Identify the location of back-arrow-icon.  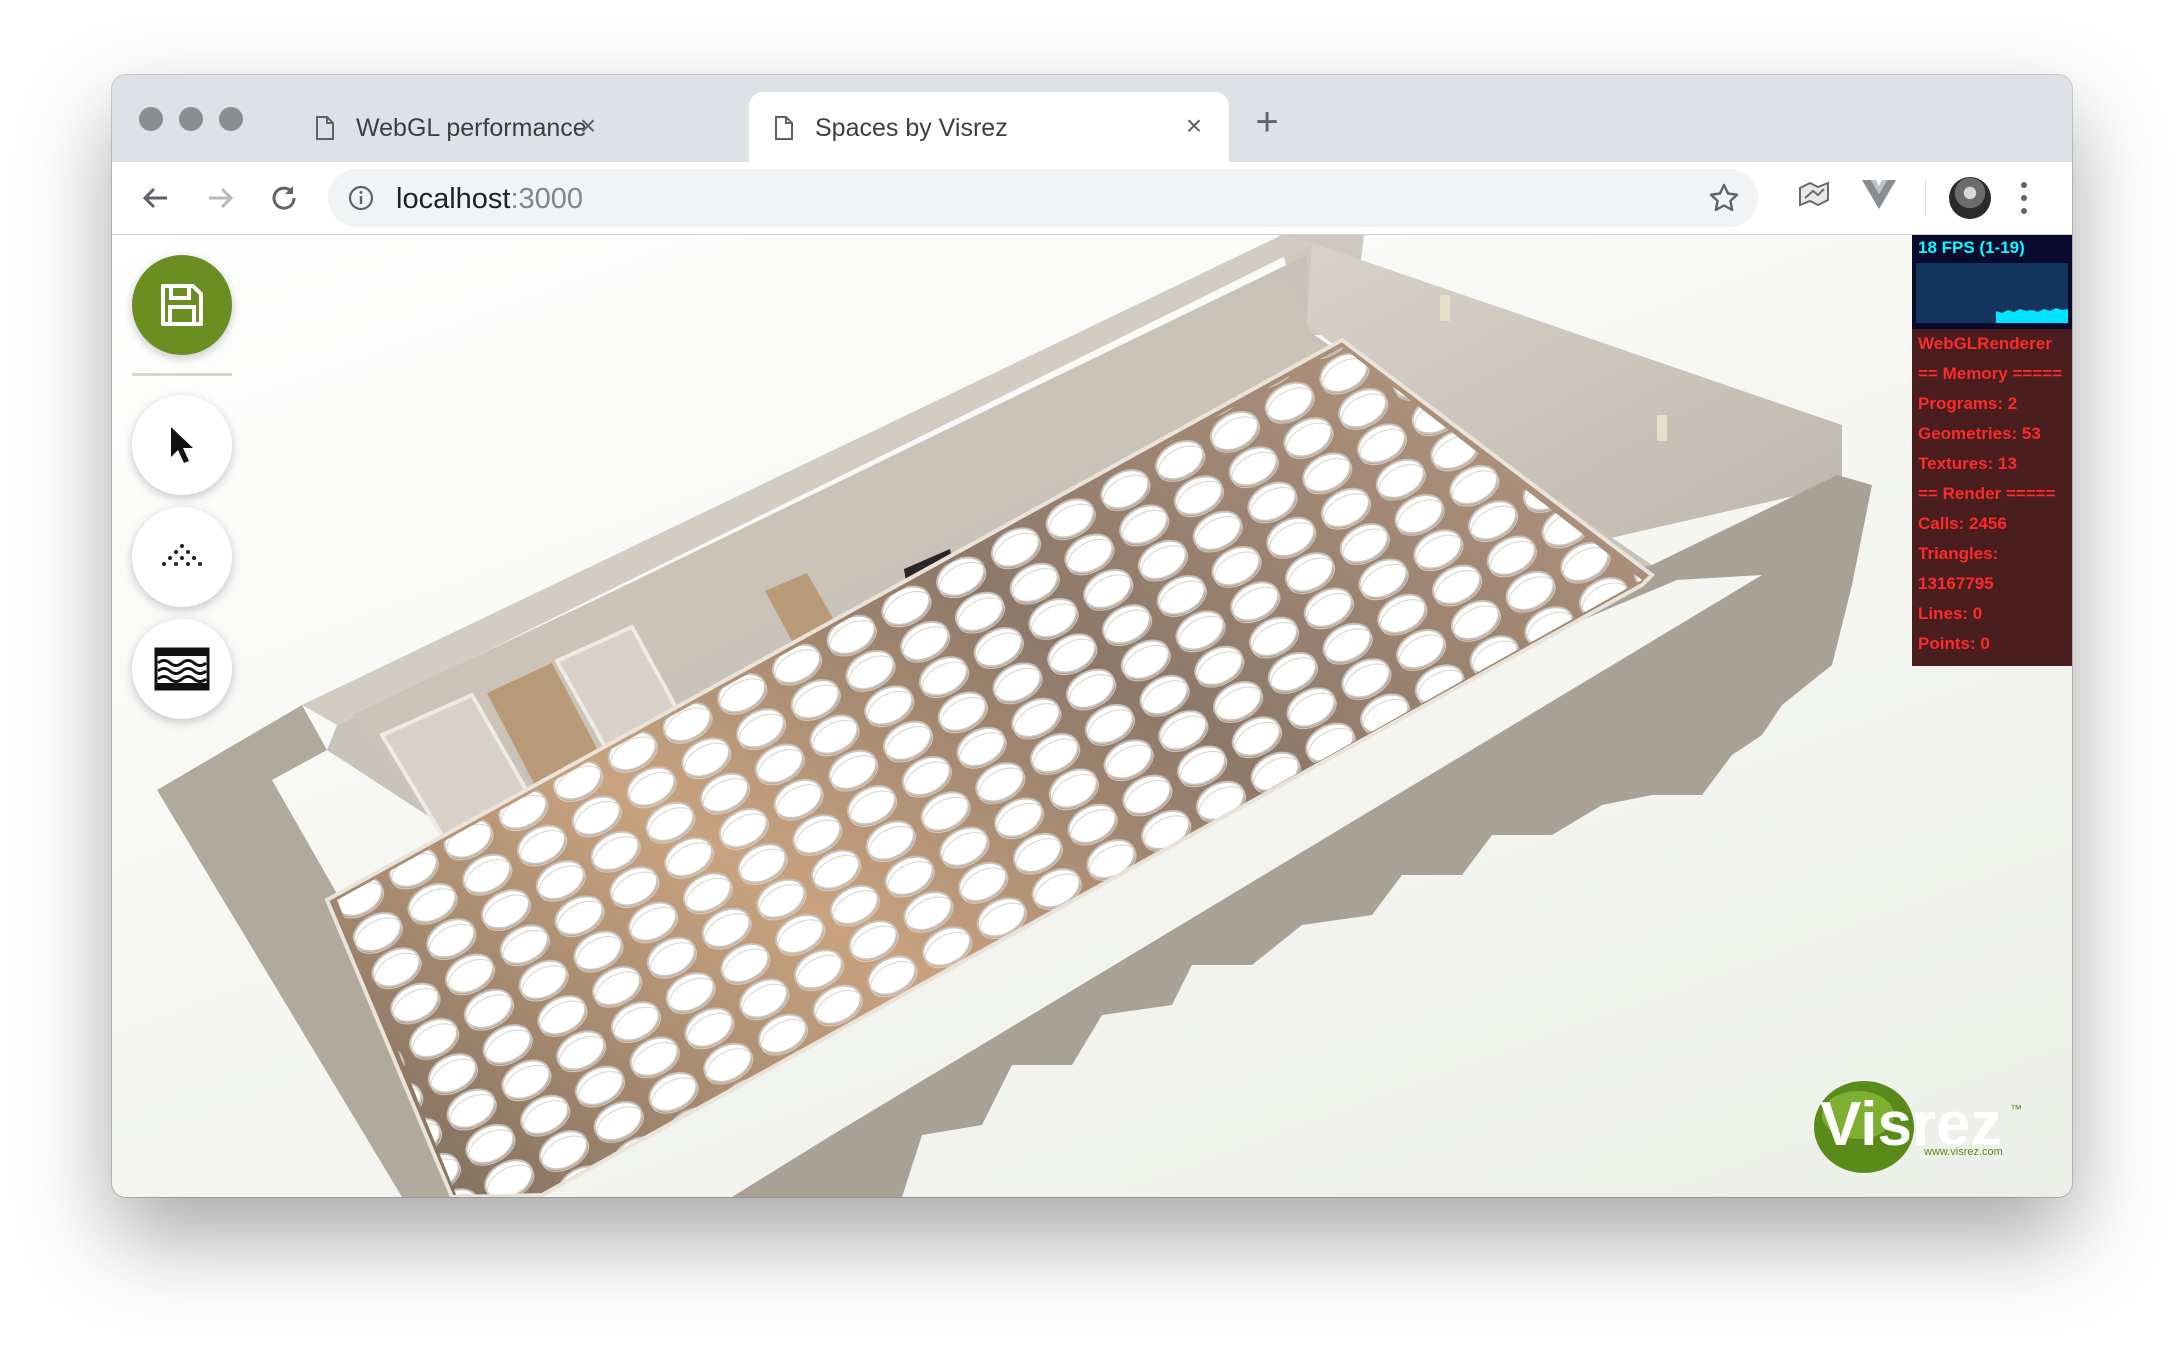
(154, 198).